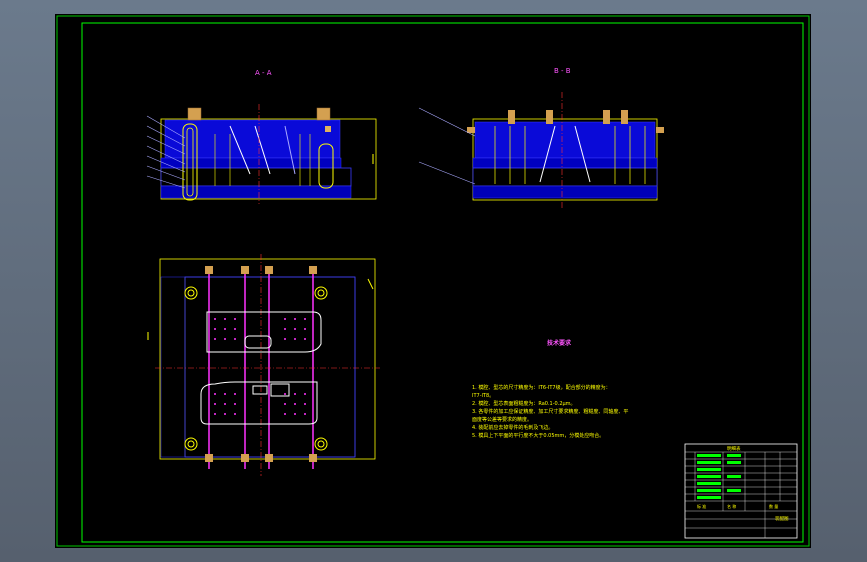 Image resolution: width=867 pixels, height=562 pixels. I want to click on plan-view, so click(263, 365).